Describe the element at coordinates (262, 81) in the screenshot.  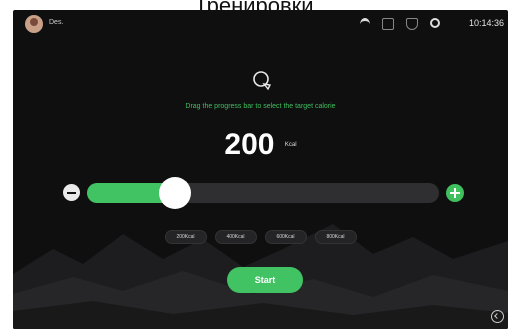
I see `location-pin-icon` at that location.